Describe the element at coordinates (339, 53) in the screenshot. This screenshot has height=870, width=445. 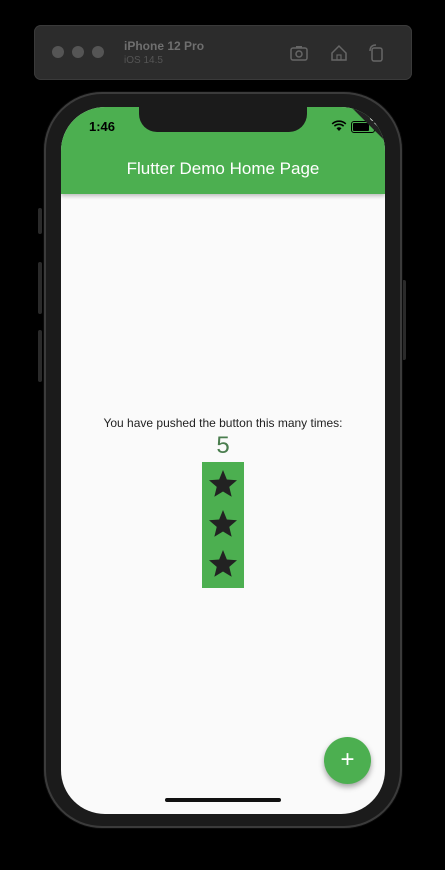
I see `home-icon` at that location.